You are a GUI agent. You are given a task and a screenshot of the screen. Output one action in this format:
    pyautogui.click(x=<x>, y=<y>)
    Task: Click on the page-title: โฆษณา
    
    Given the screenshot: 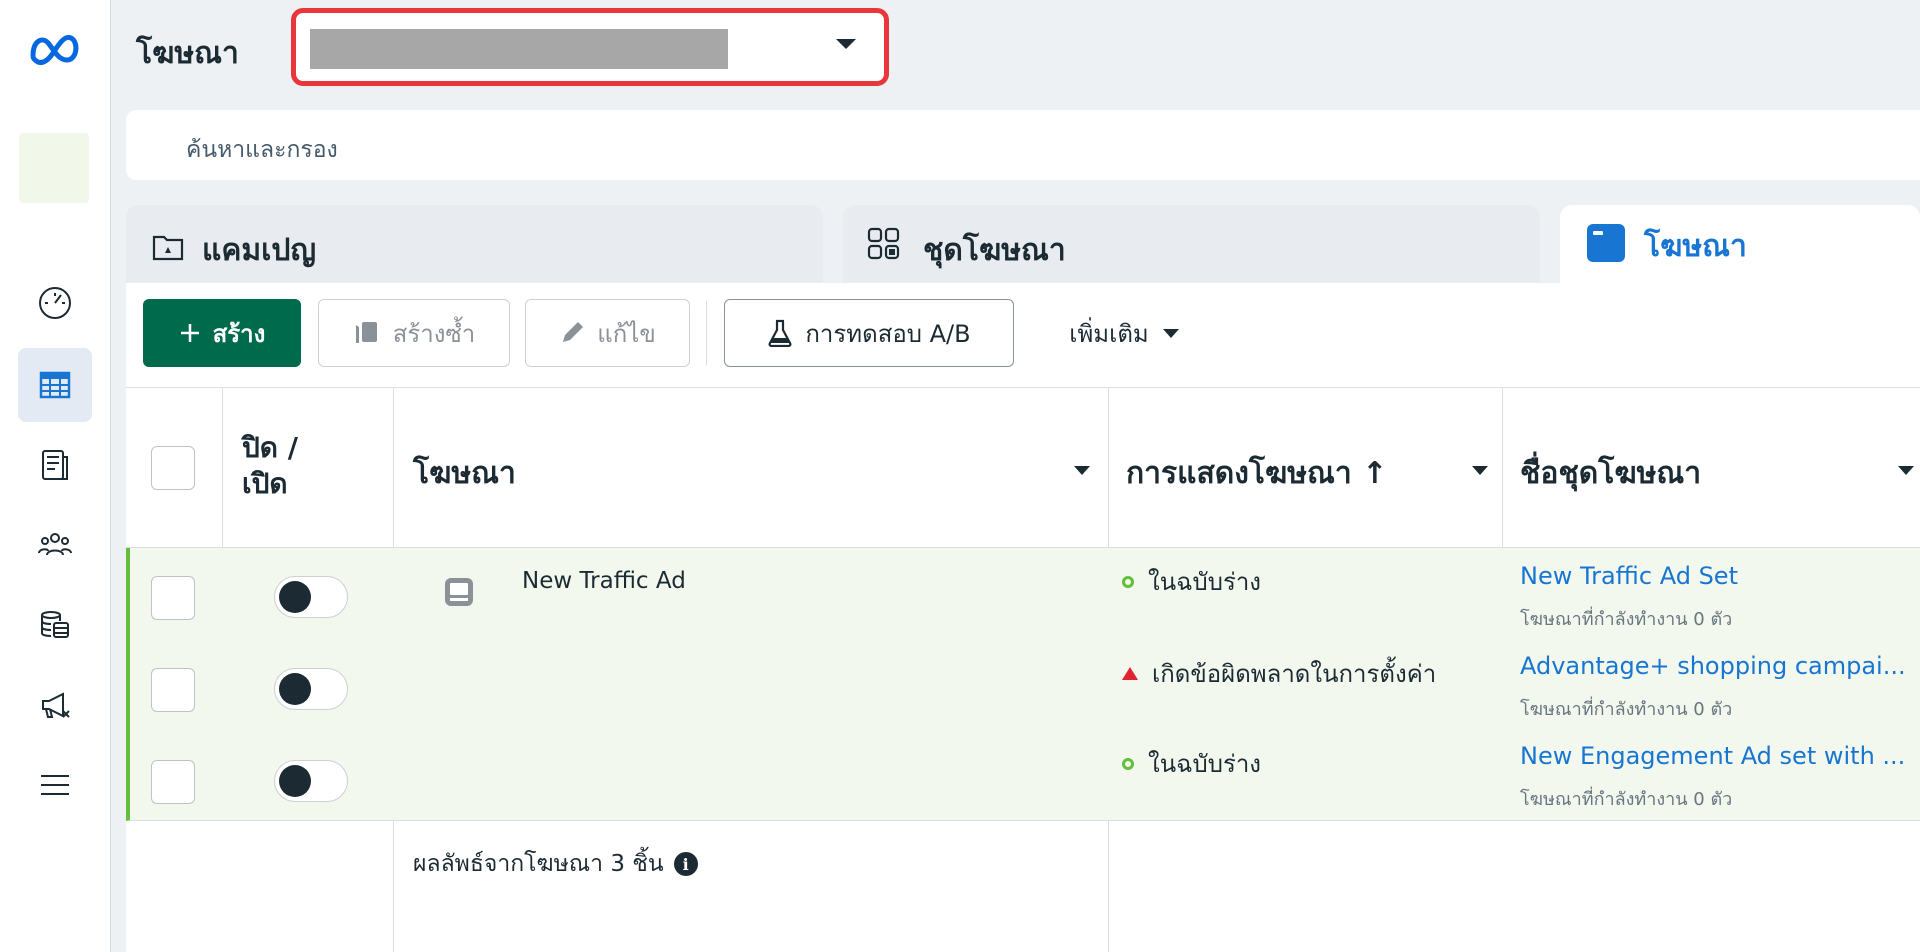 What is the action you would take?
    pyautogui.click(x=187, y=53)
    